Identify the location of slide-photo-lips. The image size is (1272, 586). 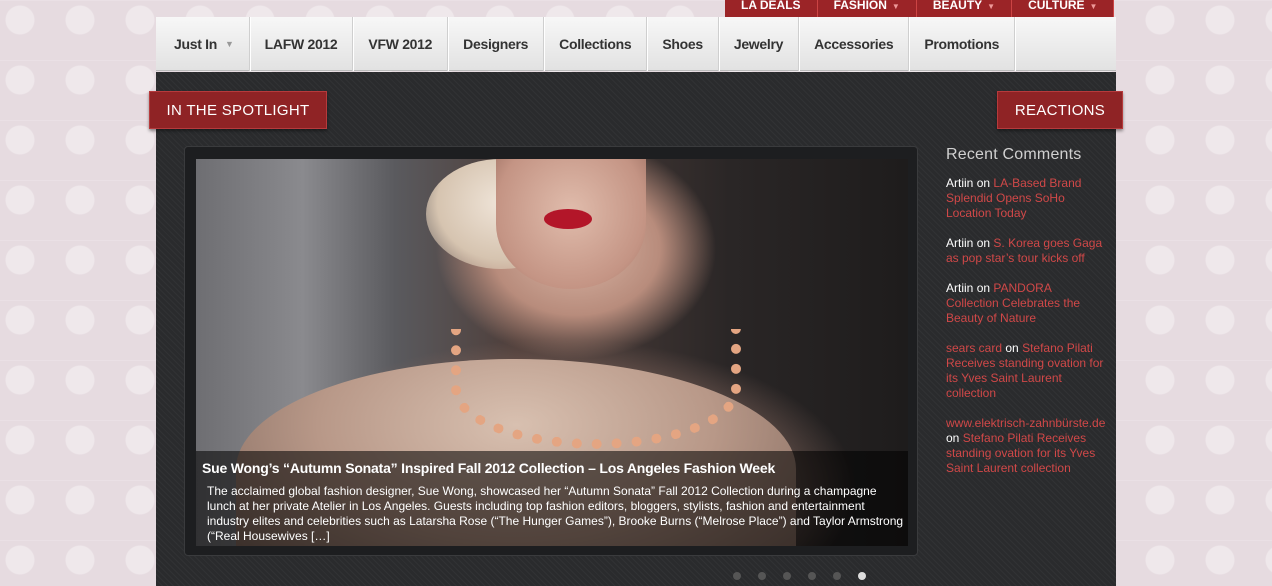
(568, 219).